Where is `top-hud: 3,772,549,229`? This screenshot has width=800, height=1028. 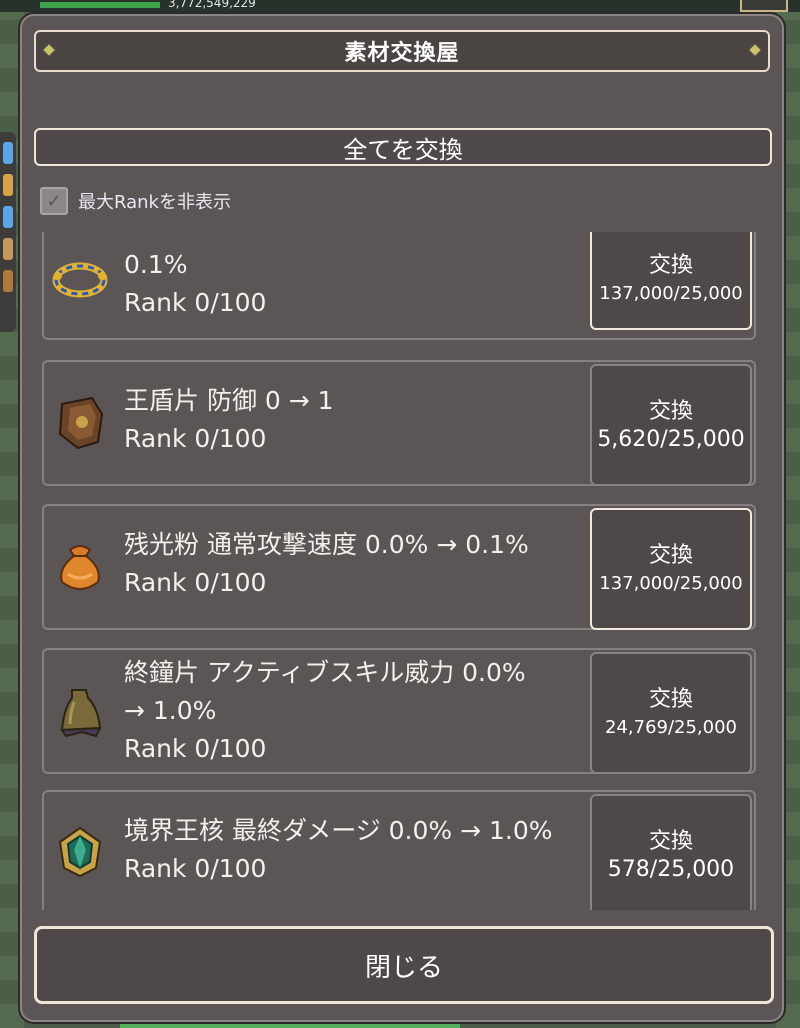 top-hud: 3,772,549,229 is located at coordinates (400, 6).